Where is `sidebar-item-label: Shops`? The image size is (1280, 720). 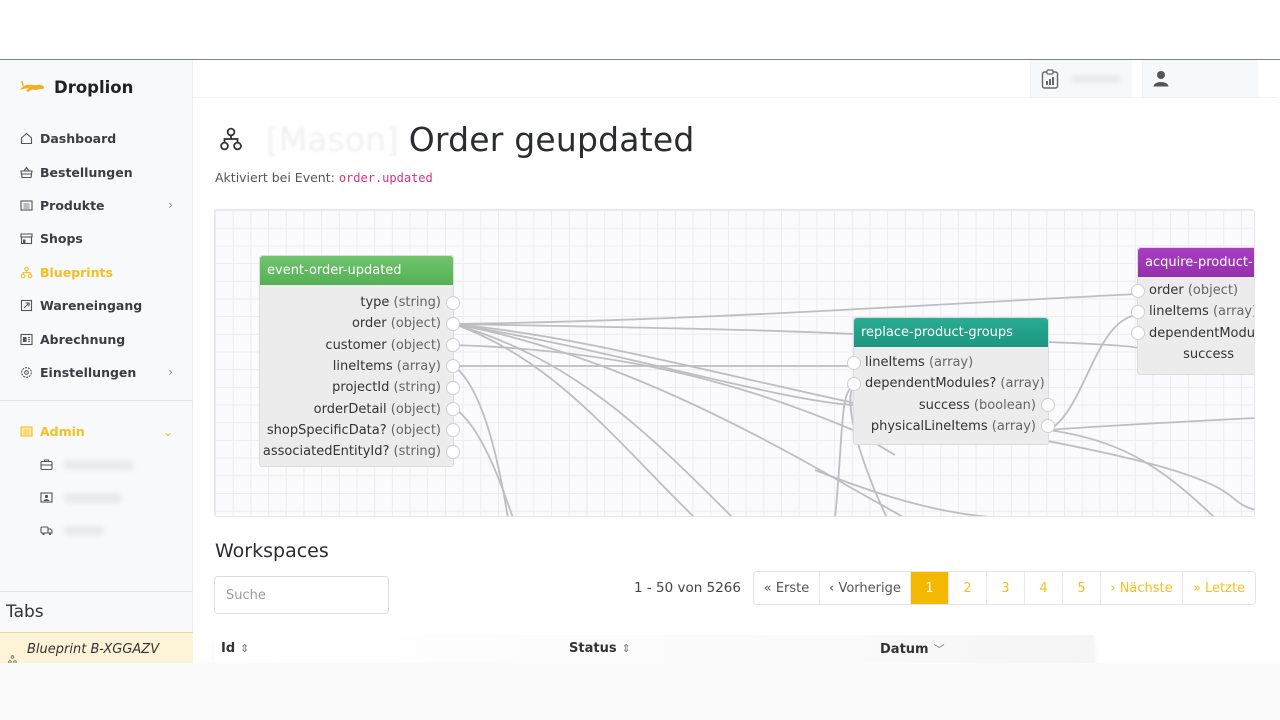
sidebar-item-label: Shops is located at coordinates (61, 239).